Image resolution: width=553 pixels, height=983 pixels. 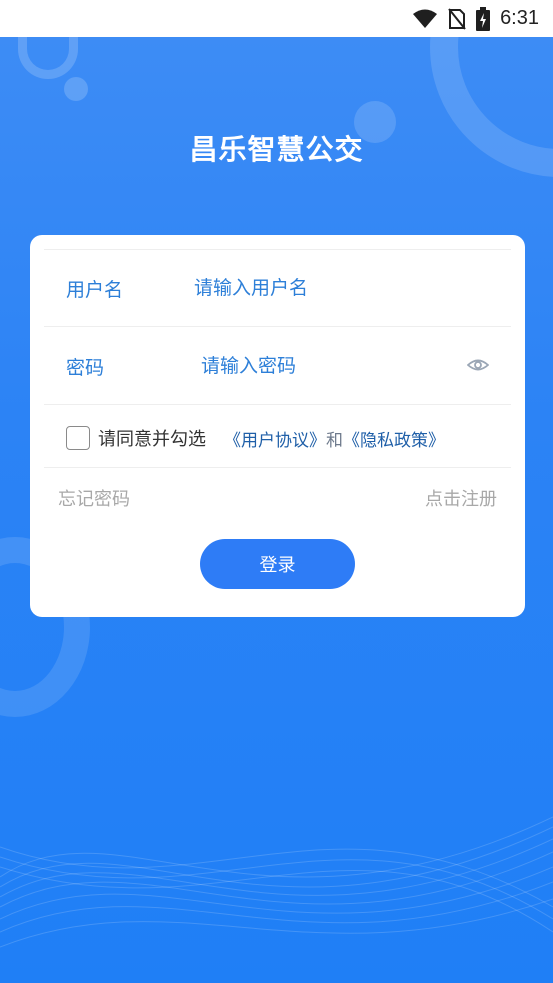 I want to click on username-input, so click(x=309, y=288).